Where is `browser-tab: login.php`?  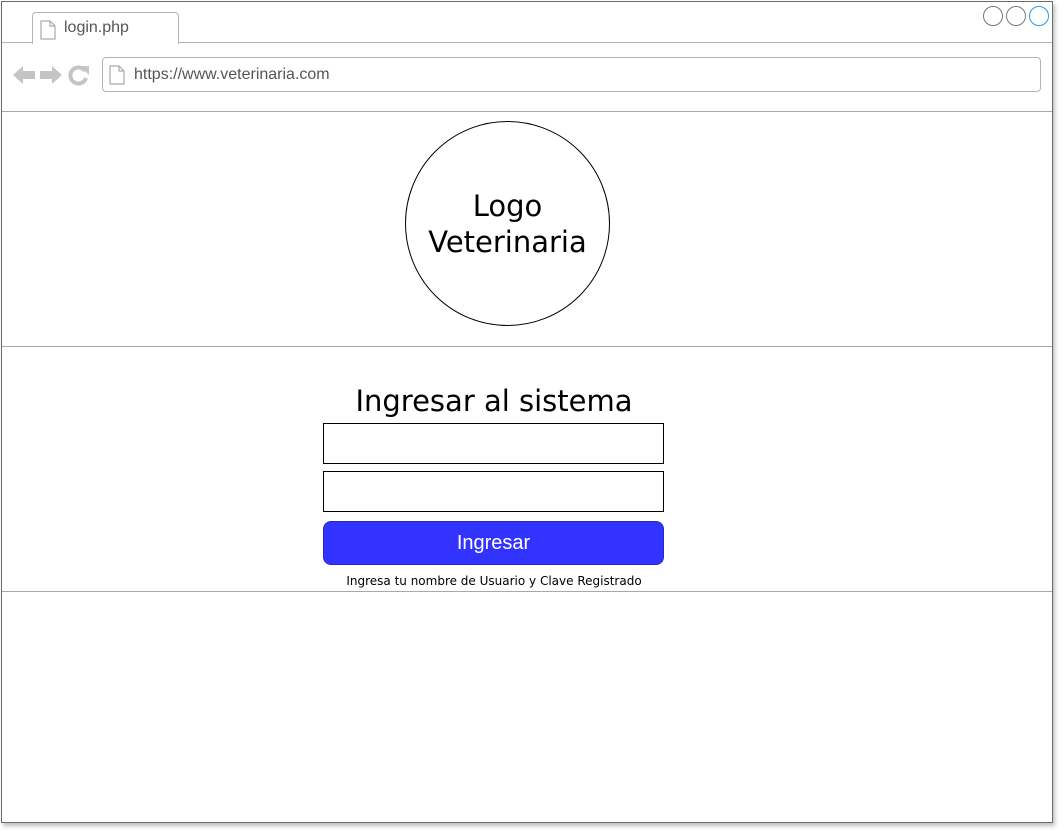
browser-tab: login.php is located at coordinates (105, 28).